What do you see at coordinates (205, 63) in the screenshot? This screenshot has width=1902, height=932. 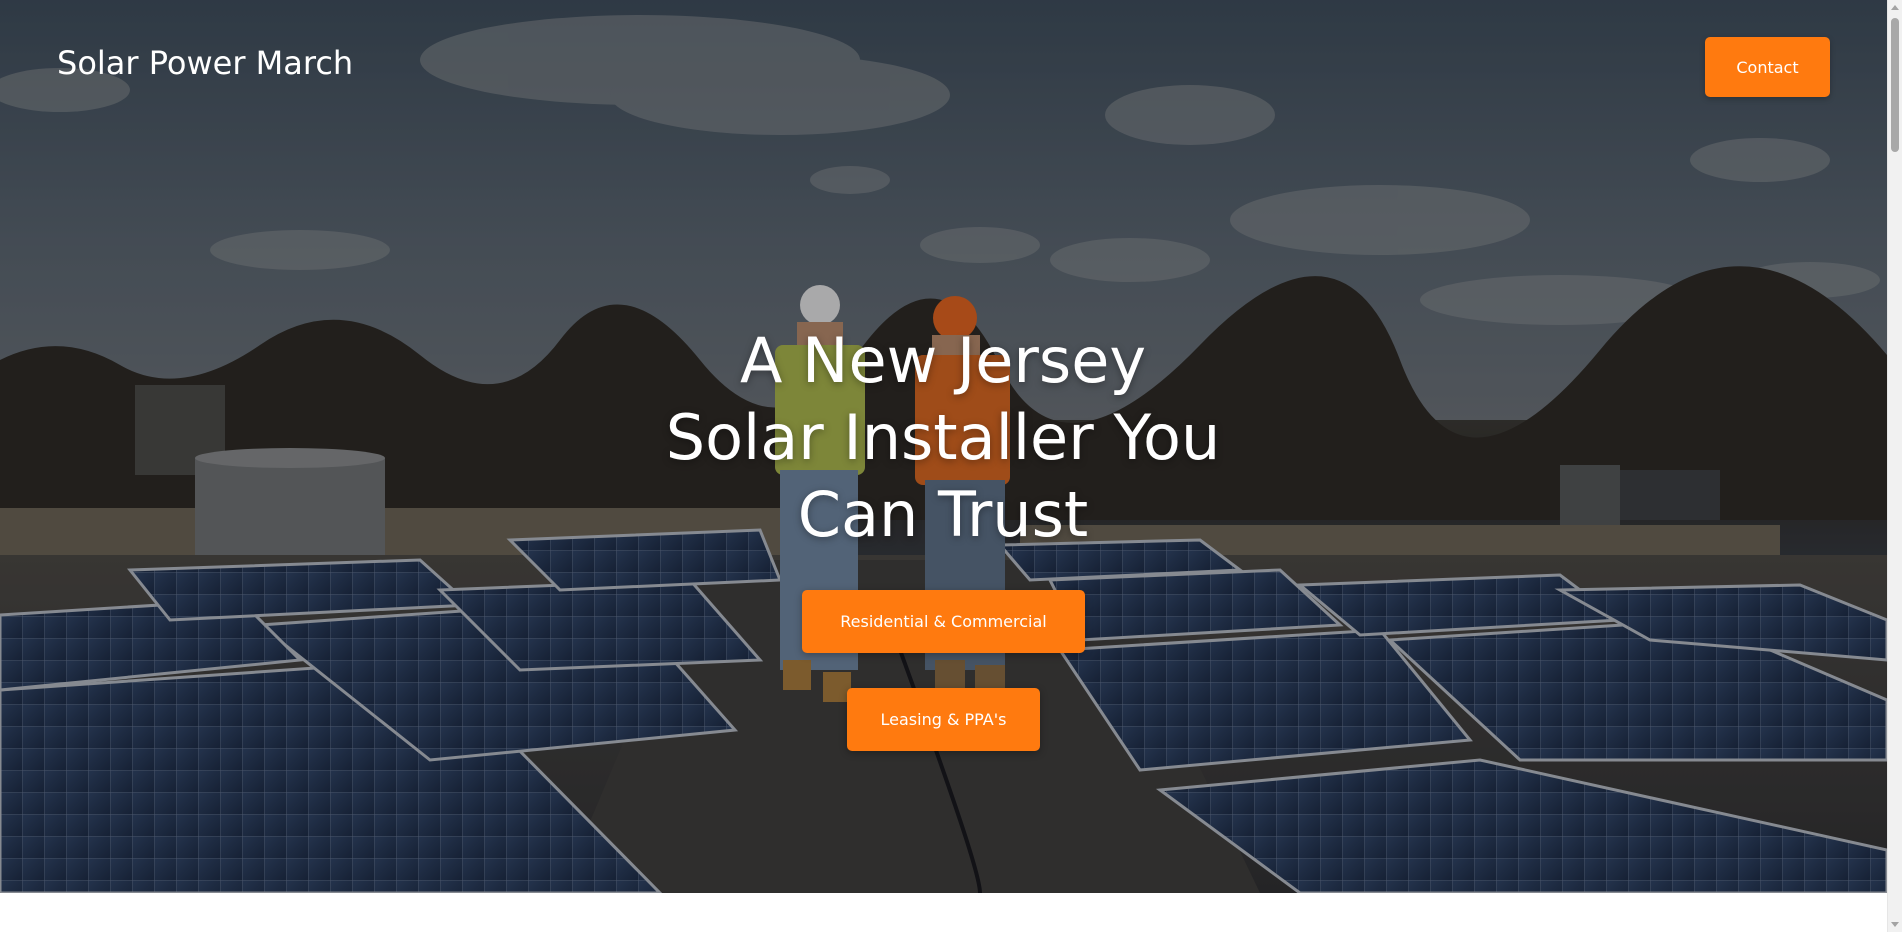 I see `site-title: Solar Power March` at bounding box center [205, 63].